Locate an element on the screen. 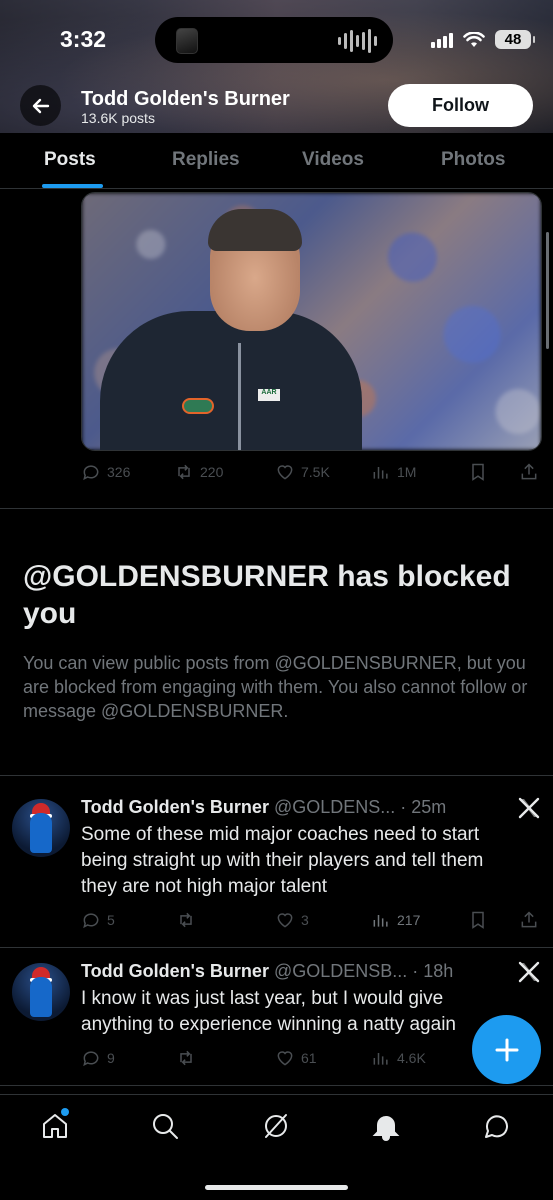 This screenshot has height=1200, width=553. reply-button: 5 is located at coordinates (98, 920).